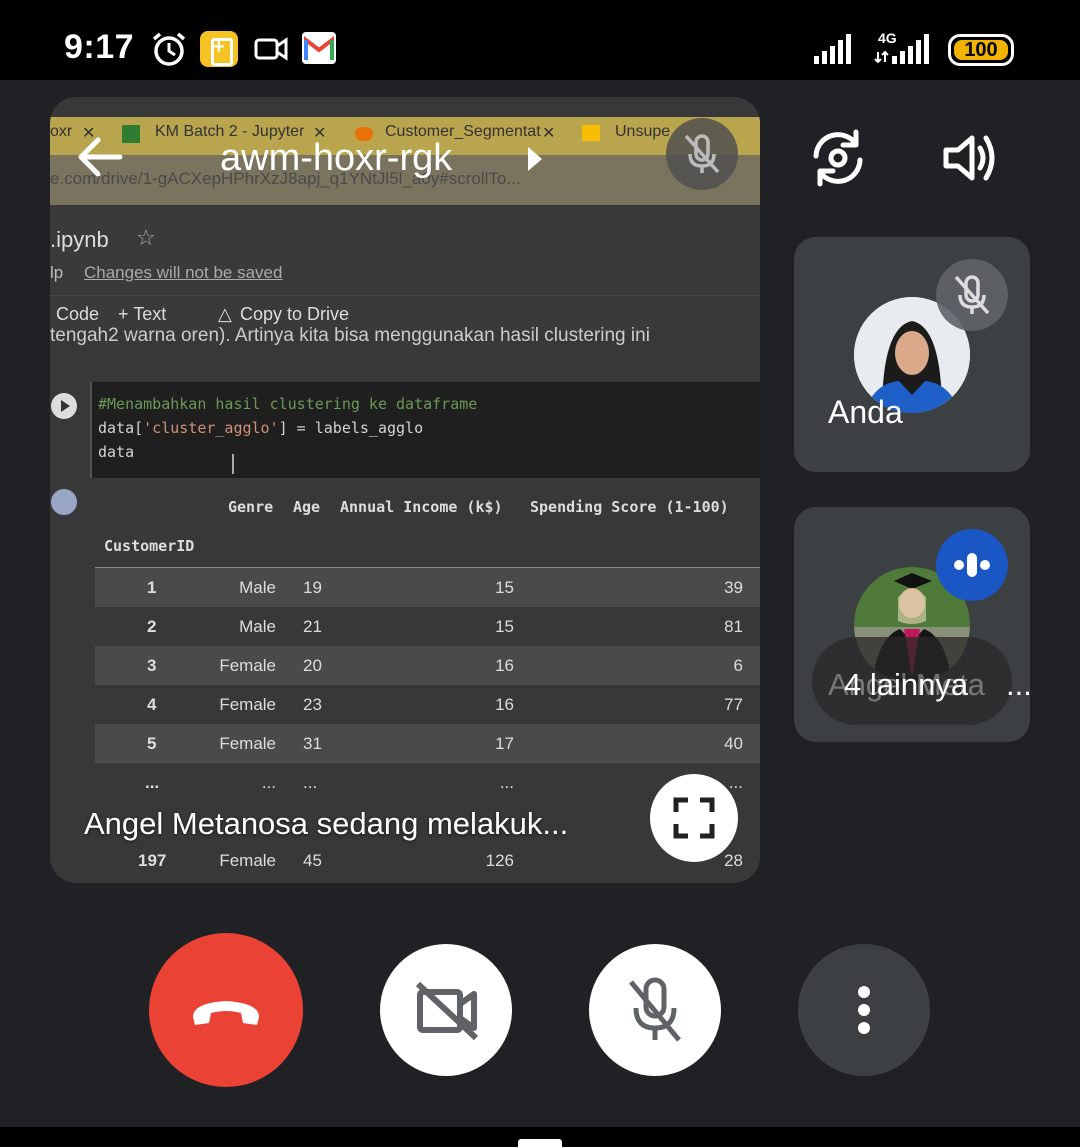 The image size is (1080, 1147). What do you see at coordinates (64, 502) in the screenshot?
I see `output-icon` at bounding box center [64, 502].